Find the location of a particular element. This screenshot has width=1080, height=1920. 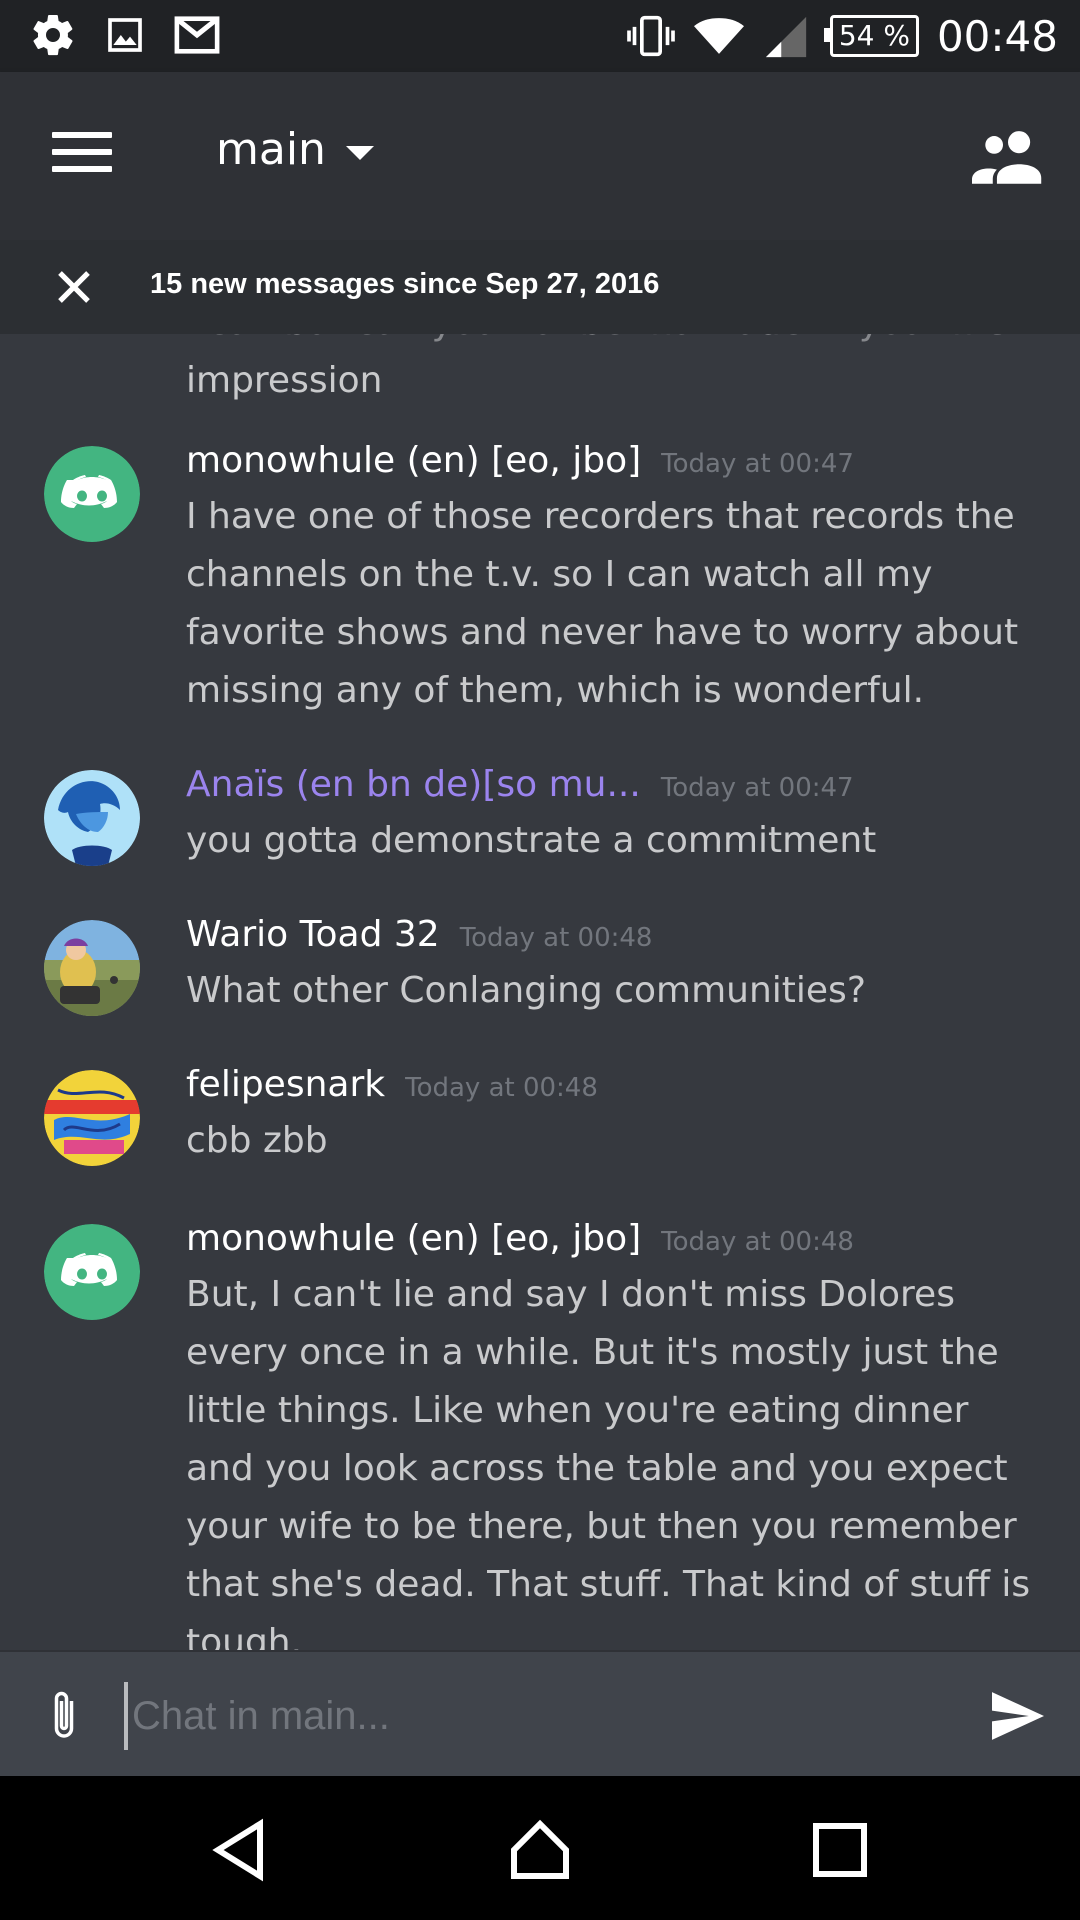

home-icon is located at coordinates (540, 1850).